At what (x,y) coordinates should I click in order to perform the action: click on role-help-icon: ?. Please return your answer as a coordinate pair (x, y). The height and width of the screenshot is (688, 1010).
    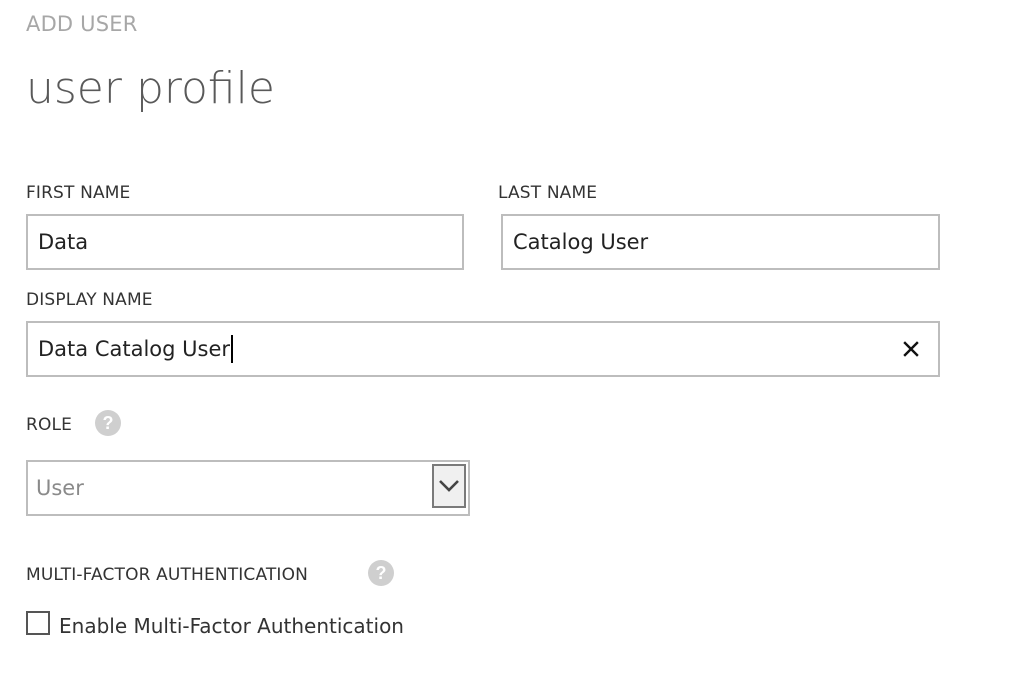
    Looking at the image, I should click on (108, 423).